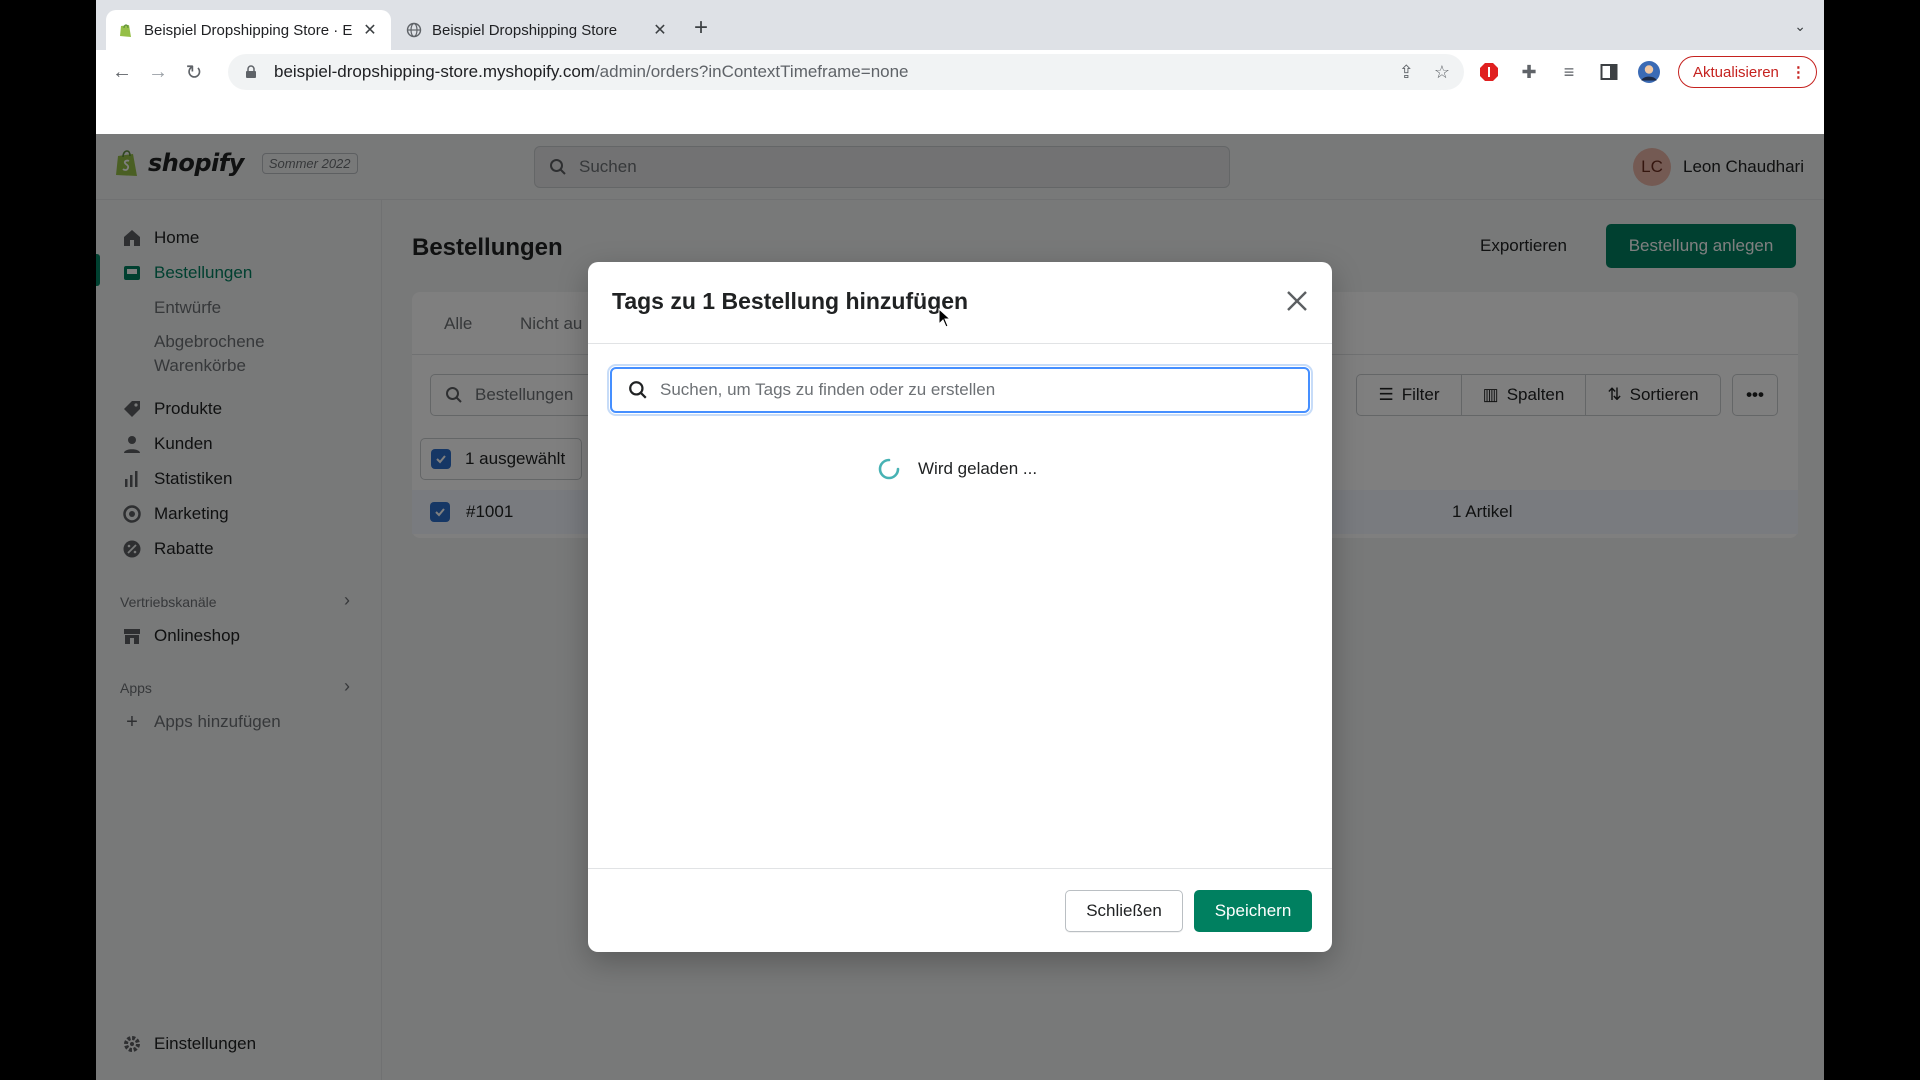  Describe the element at coordinates (122, 72) in the screenshot. I see `back-icon: ←` at that location.